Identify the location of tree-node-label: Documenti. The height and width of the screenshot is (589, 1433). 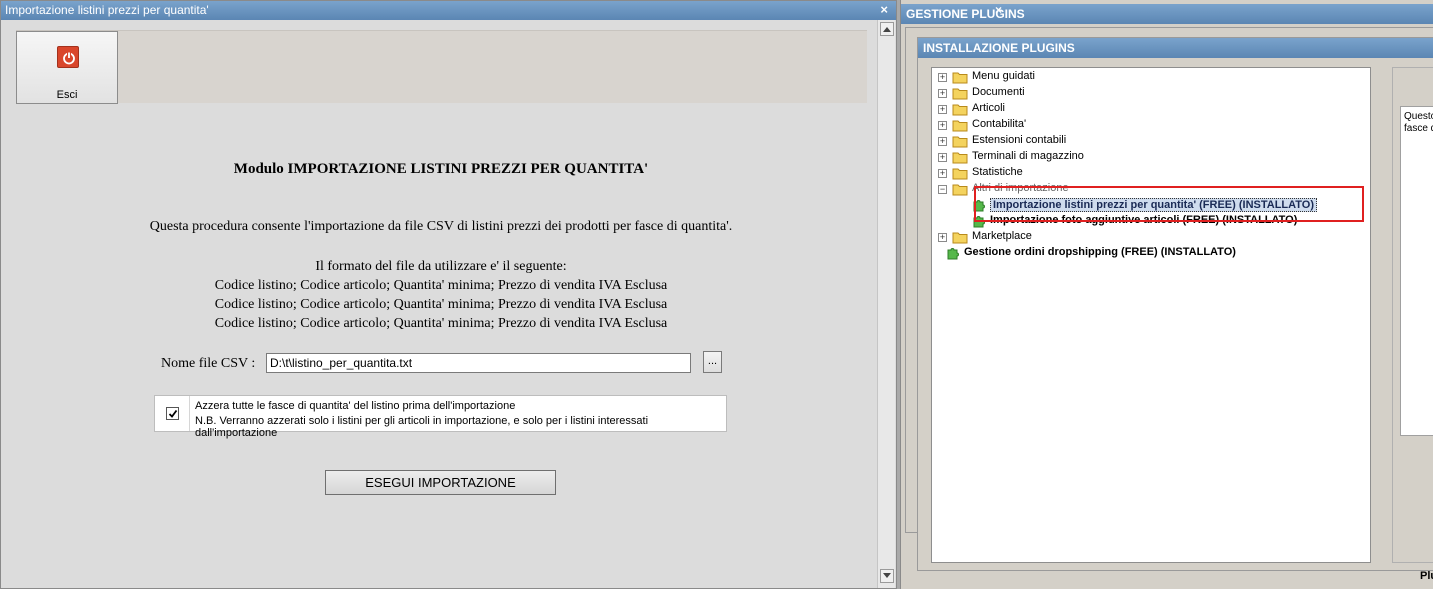
(998, 92).